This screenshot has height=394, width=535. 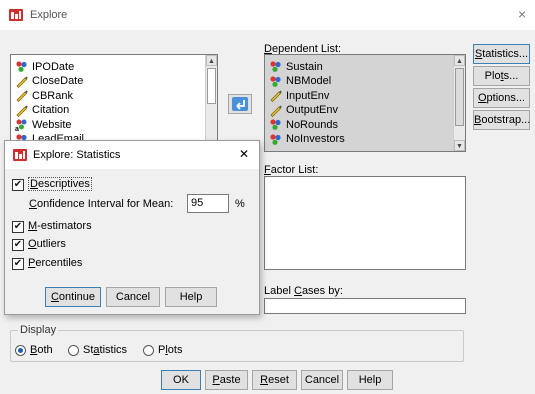 I want to click on percentiles-label: Percentiles, so click(x=55, y=263).